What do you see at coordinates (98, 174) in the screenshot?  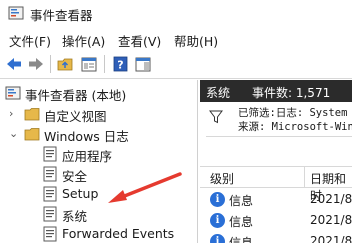 I see `tree-item-security-log: 安全` at bounding box center [98, 174].